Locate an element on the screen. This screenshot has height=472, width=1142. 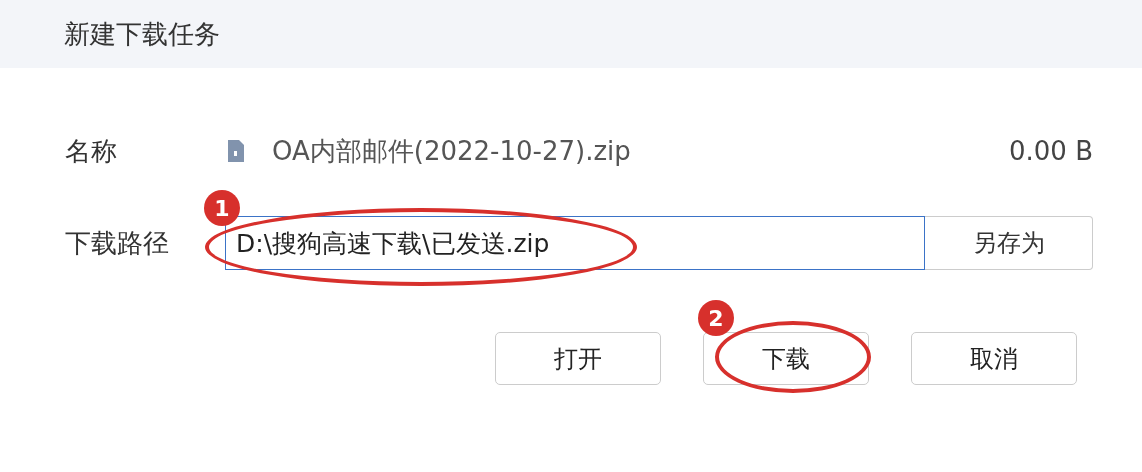
file-name: OA内部邮件(2022-10-27).zip is located at coordinates (452, 151).